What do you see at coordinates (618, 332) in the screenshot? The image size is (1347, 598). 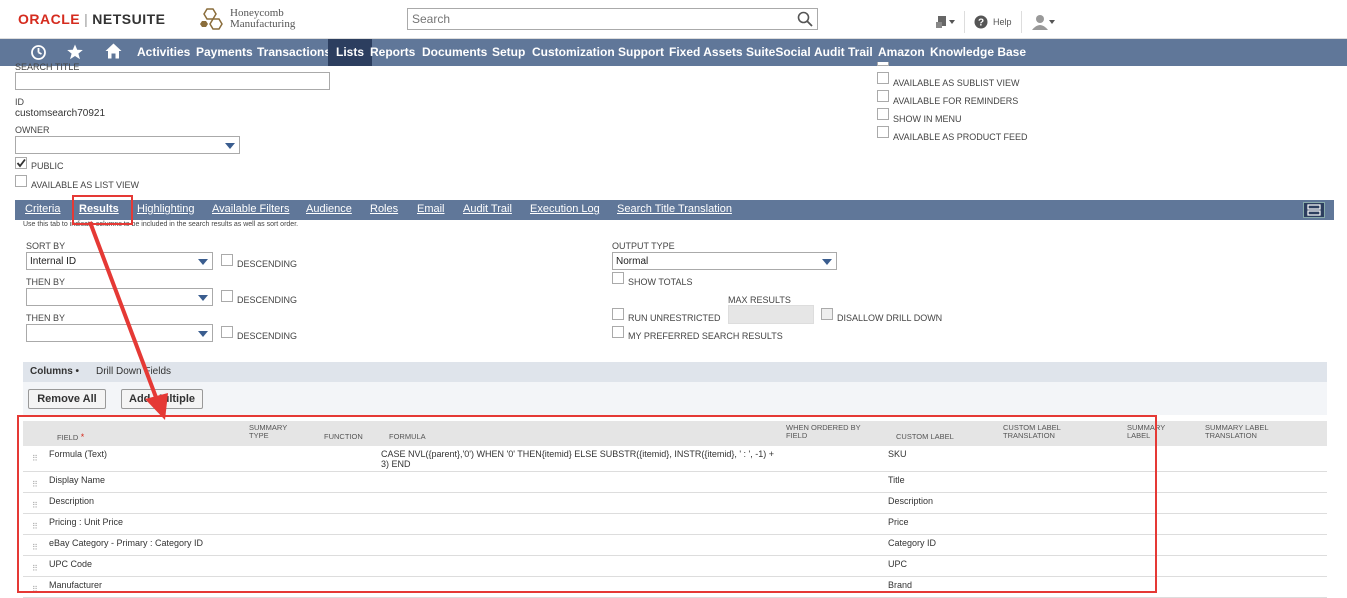 I see `preferred-results-checkbox` at bounding box center [618, 332].